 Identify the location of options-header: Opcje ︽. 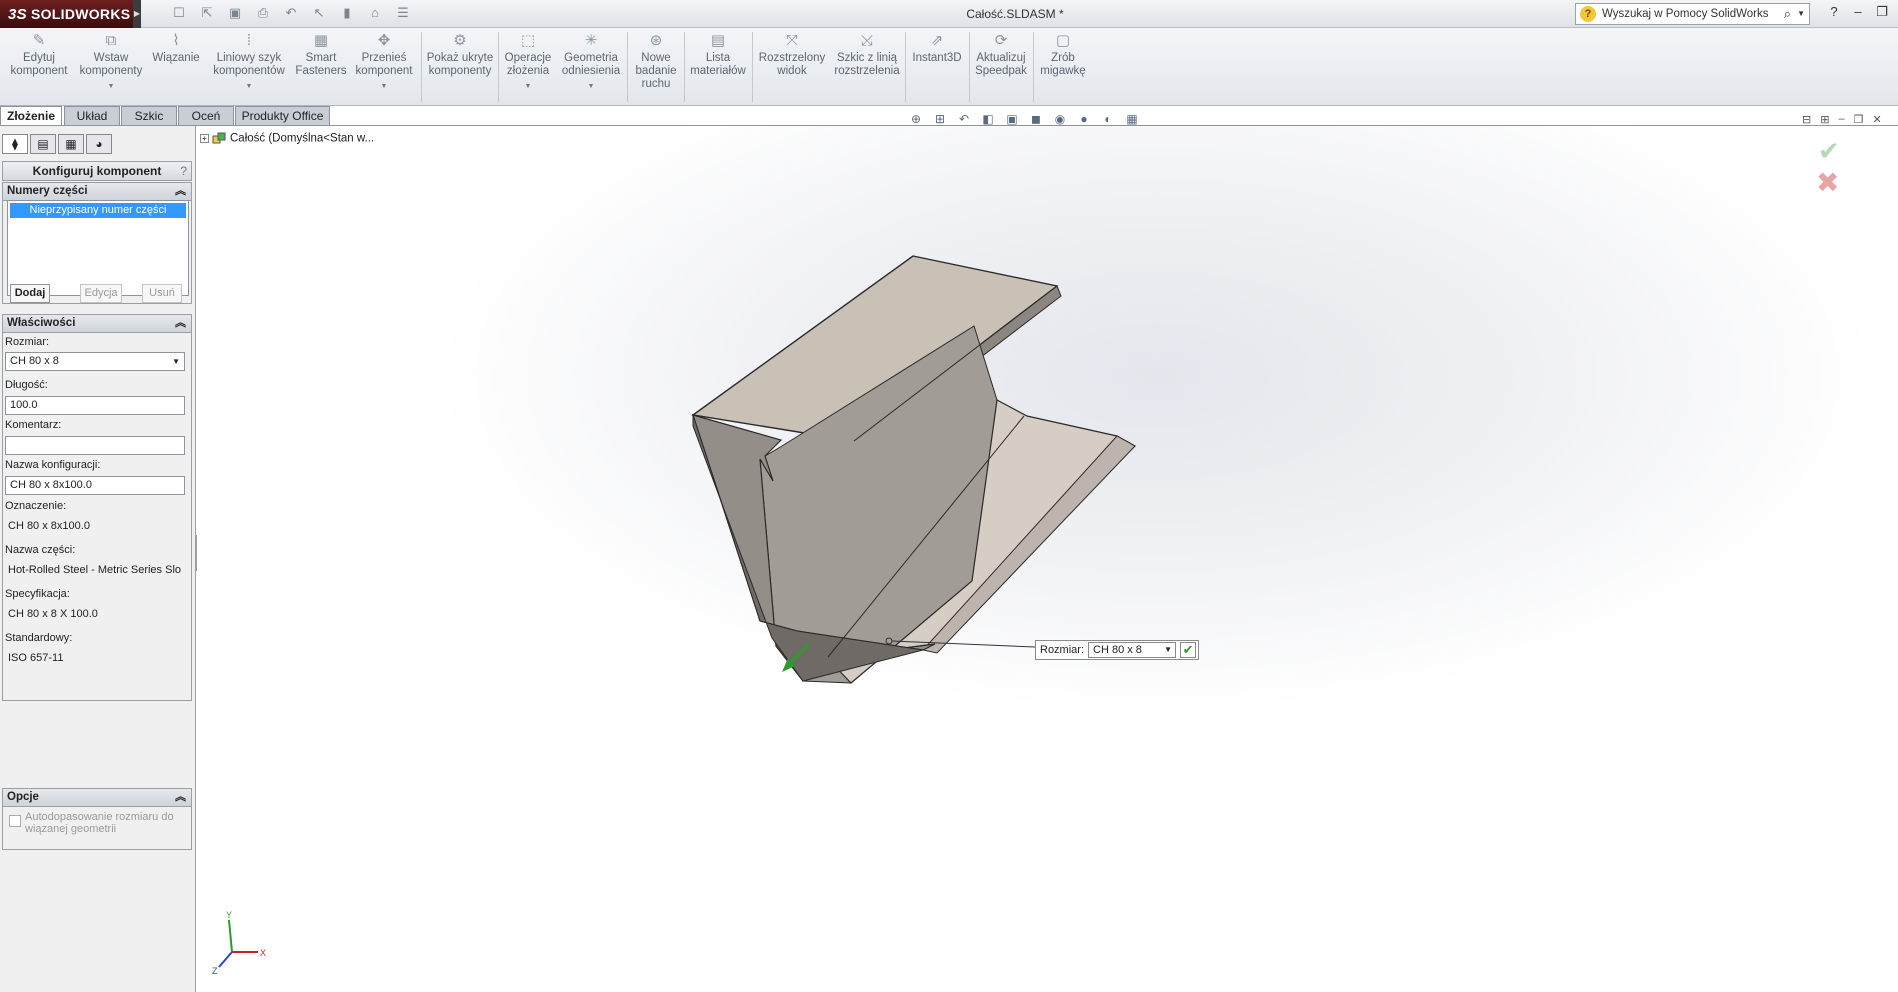
(97, 798).